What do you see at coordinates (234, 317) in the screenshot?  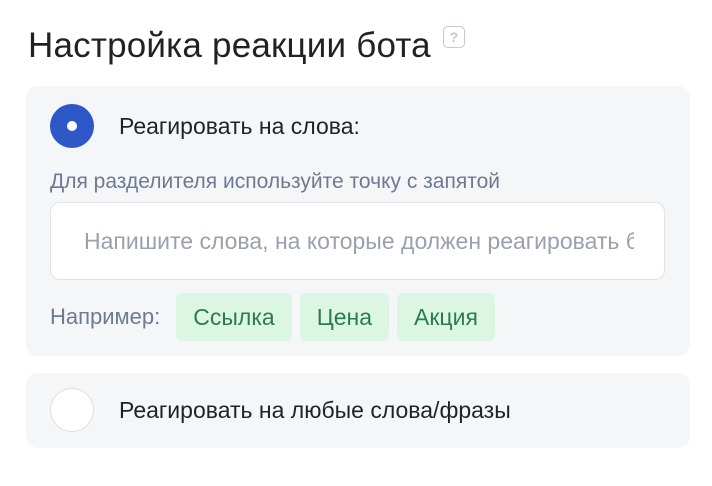 I see `example-chip-link: Ссылка` at bounding box center [234, 317].